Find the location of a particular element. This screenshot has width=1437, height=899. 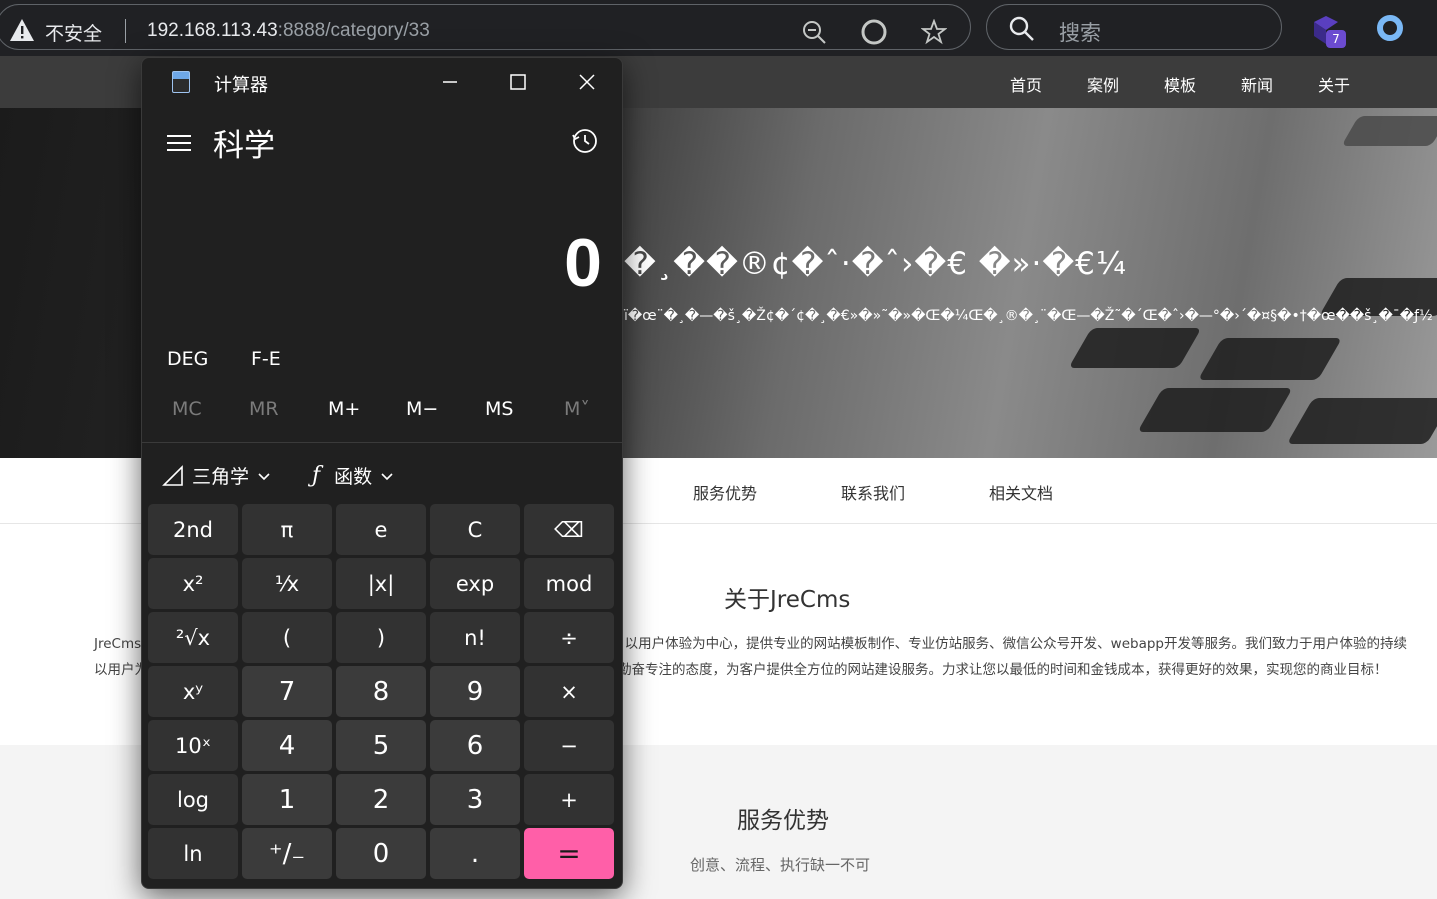

service-title: 服务优势 is located at coordinates (783, 821).